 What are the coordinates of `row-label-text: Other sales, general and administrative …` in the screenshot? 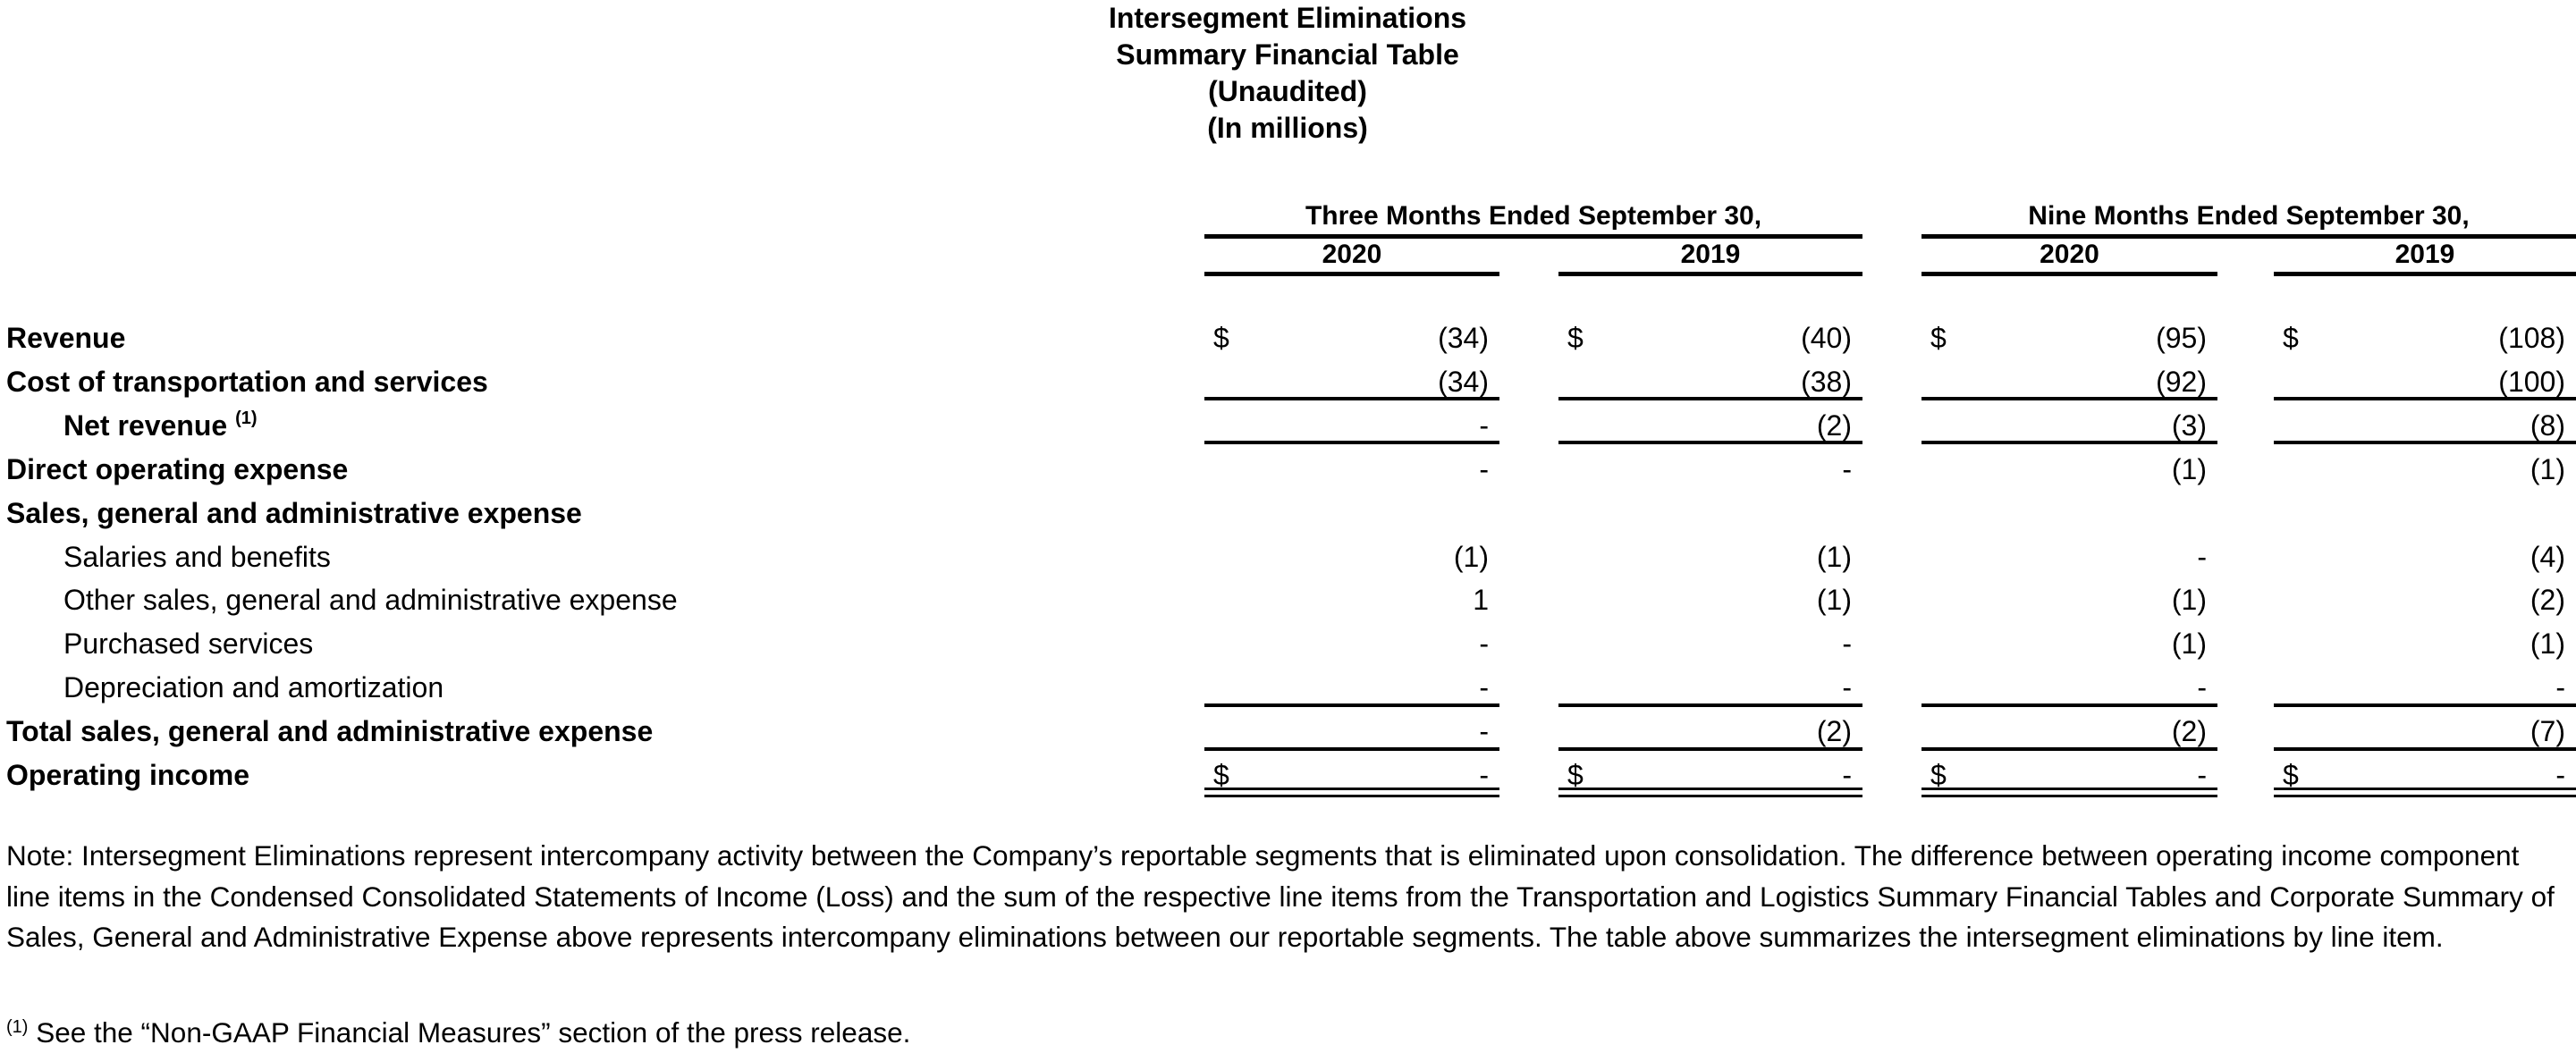 It's located at (370, 601).